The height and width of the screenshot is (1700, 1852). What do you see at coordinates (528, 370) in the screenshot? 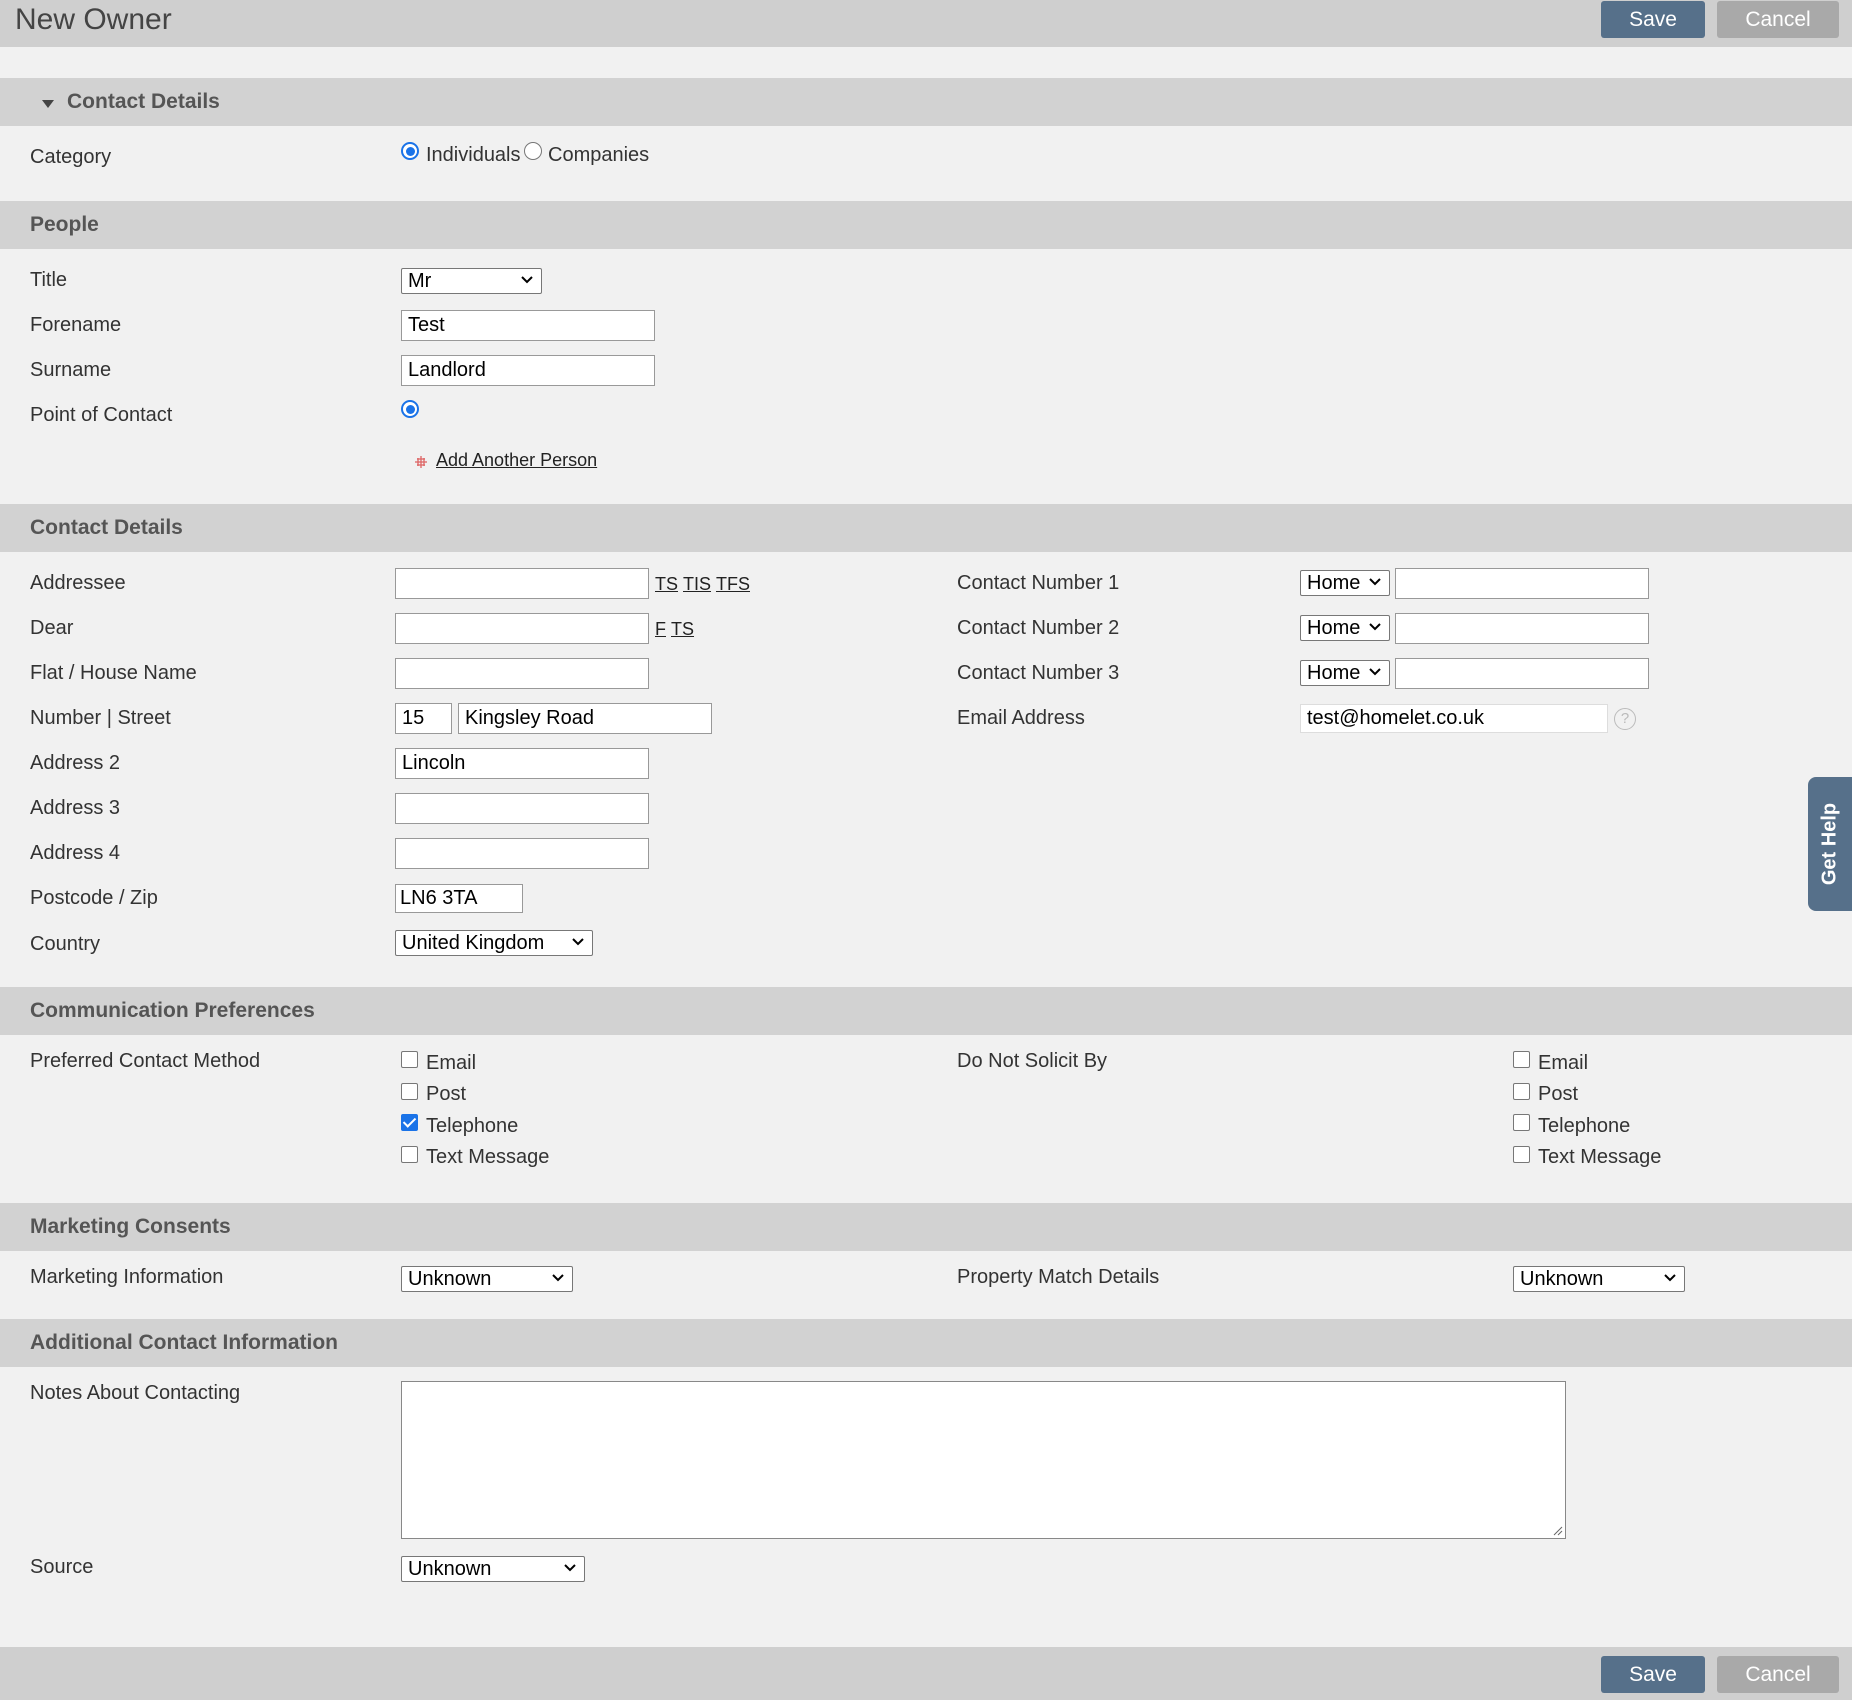
I see `surname-input` at bounding box center [528, 370].